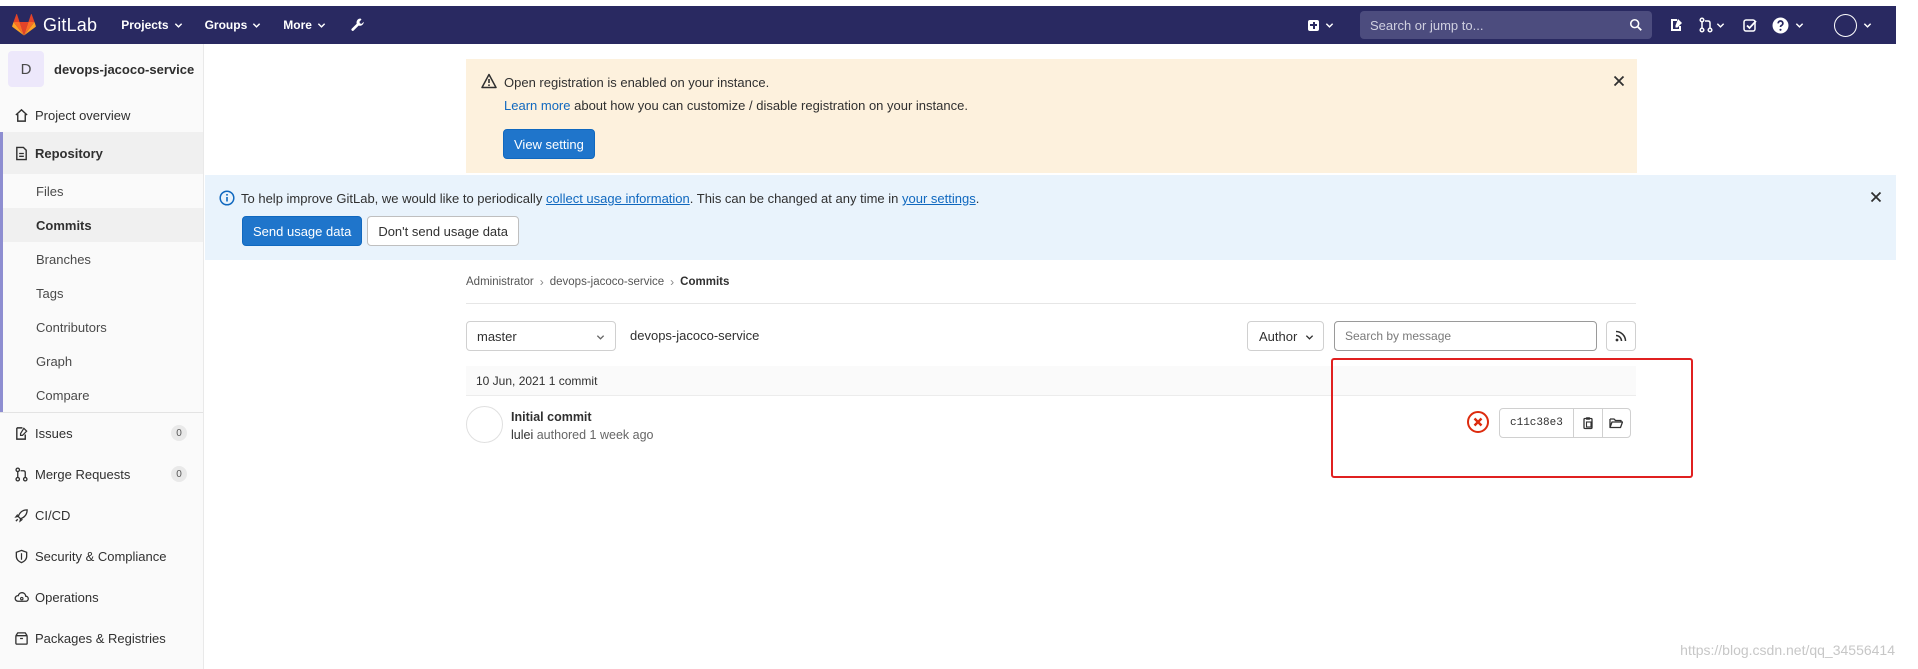 This screenshot has height=669, width=1918. What do you see at coordinates (103, 361) in the screenshot?
I see `sidebar-subitem-graph: Graph` at bounding box center [103, 361].